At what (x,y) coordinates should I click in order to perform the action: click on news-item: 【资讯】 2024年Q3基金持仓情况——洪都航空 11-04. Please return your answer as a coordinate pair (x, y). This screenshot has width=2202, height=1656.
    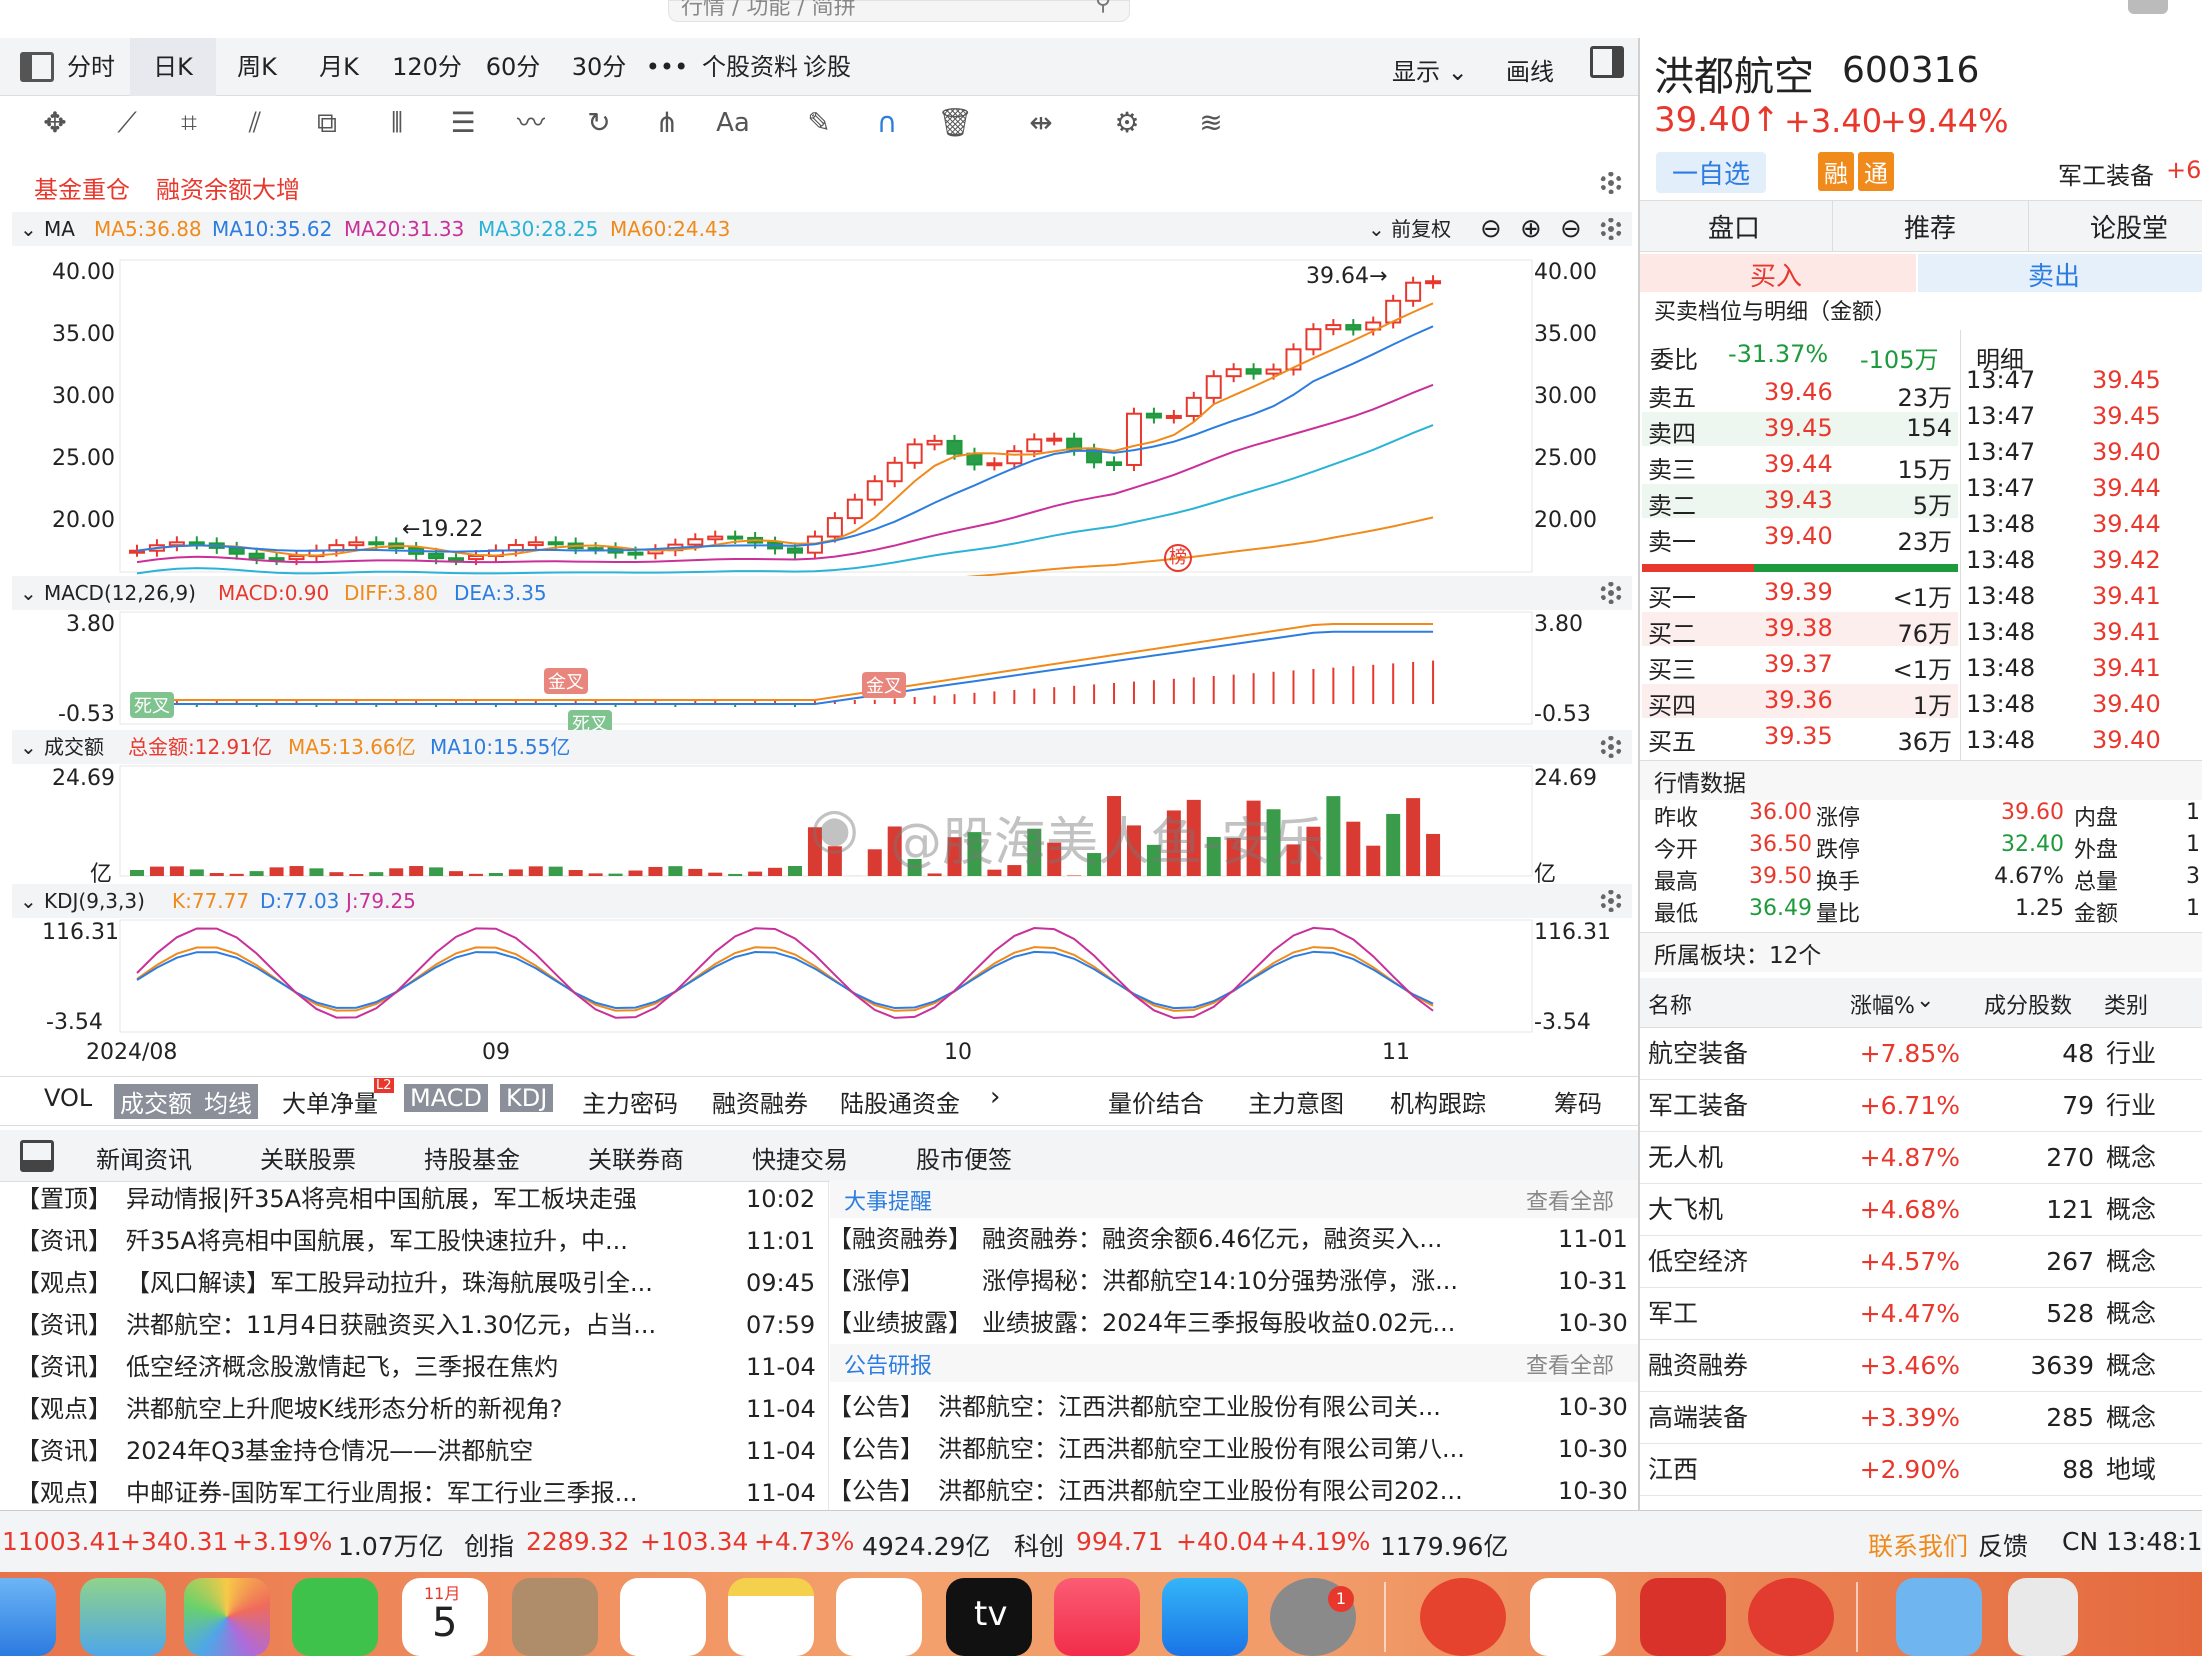
    Looking at the image, I should click on (416, 1451).